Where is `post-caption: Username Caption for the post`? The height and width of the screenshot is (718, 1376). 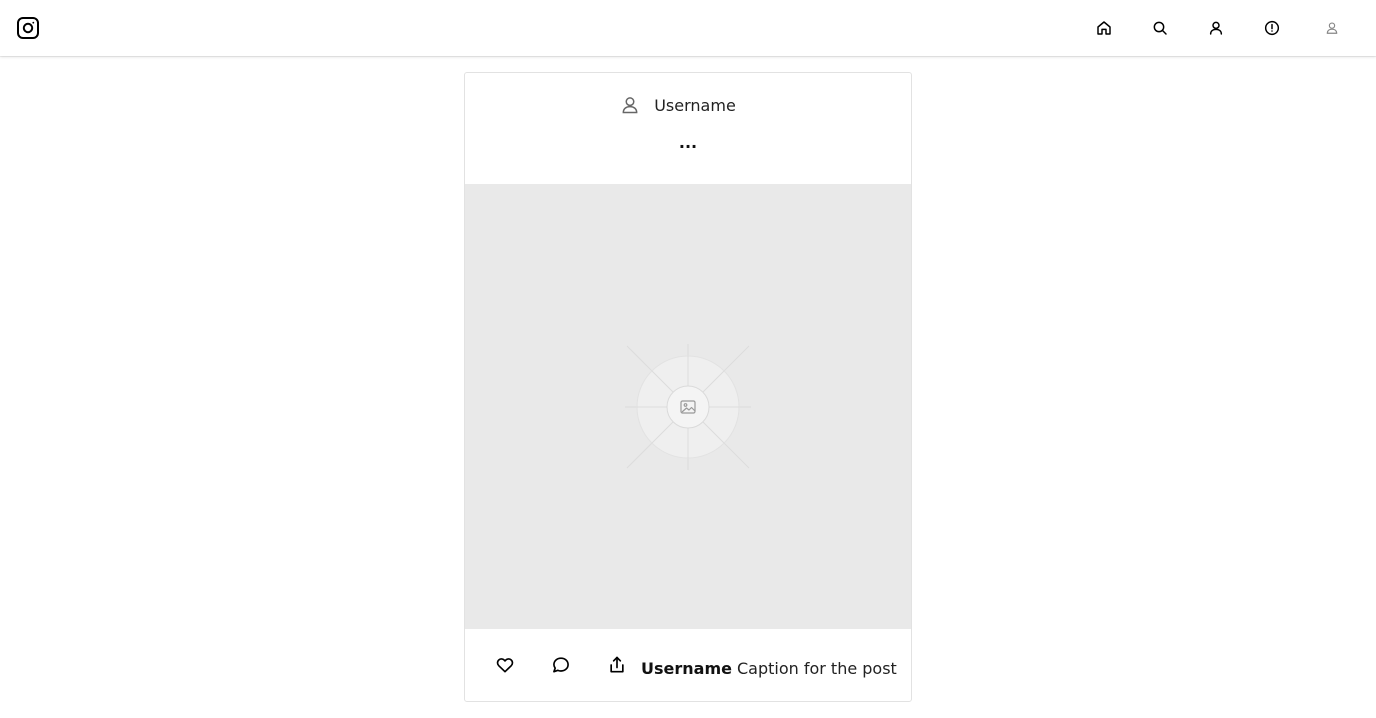 post-caption: Username Caption for the post is located at coordinates (769, 668).